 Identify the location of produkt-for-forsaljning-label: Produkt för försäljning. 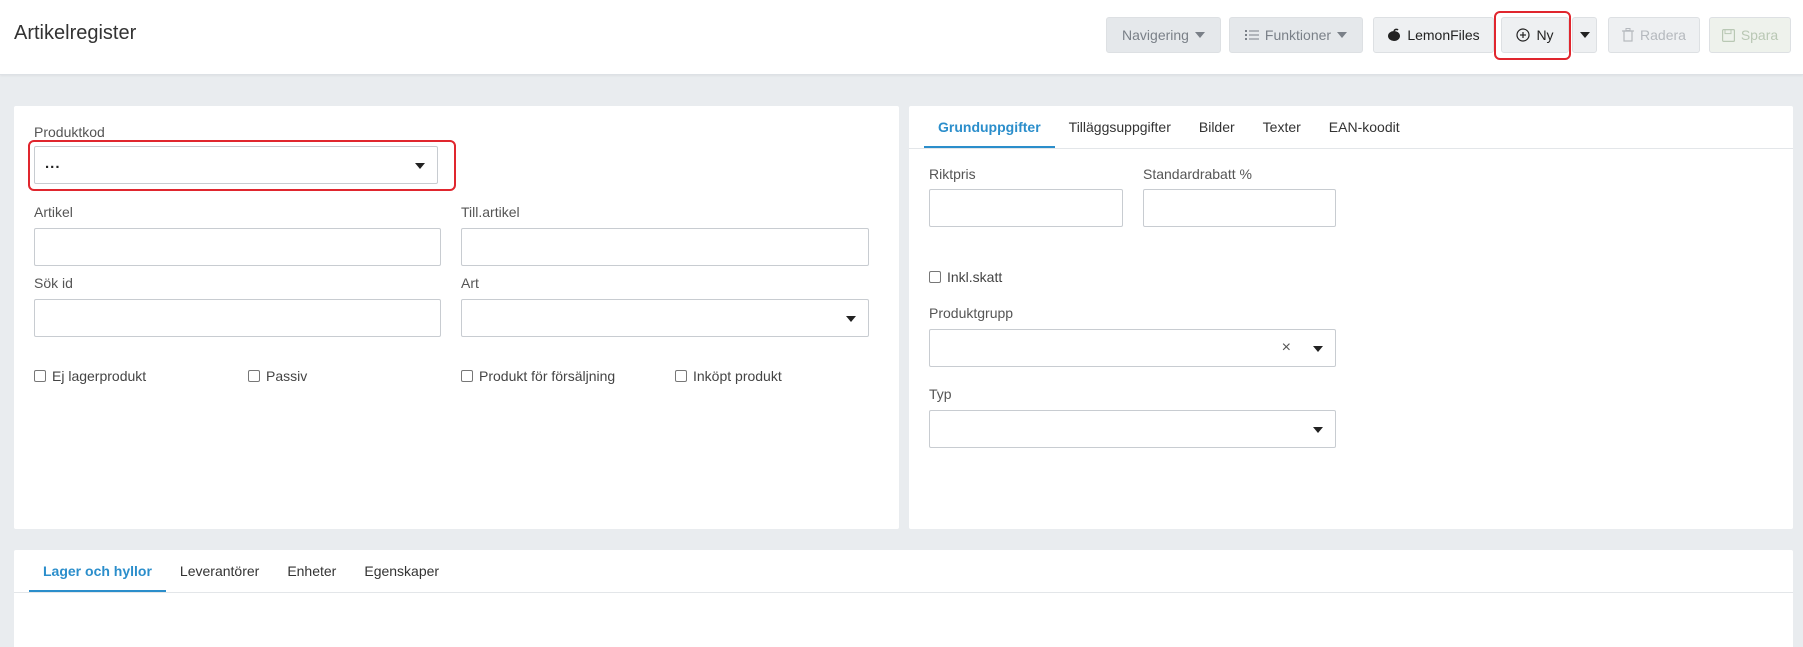
(547, 376).